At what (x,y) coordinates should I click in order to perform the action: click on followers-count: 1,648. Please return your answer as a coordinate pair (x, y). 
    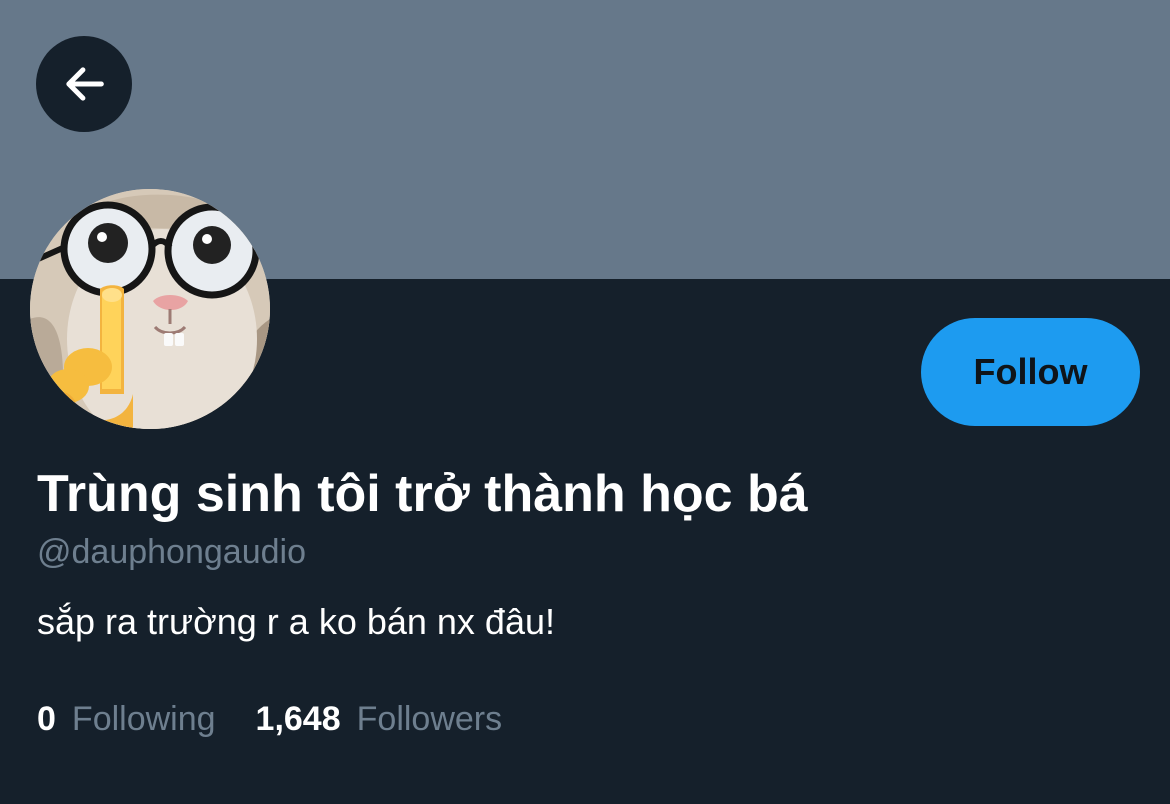
    Looking at the image, I should click on (298, 719).